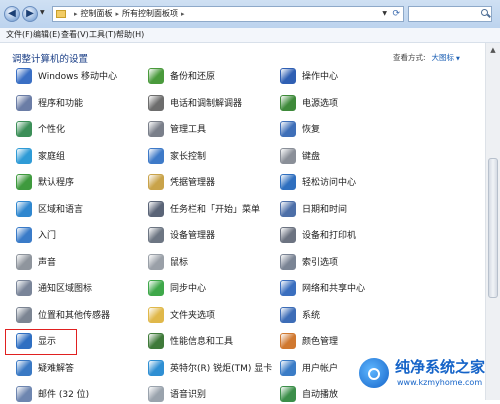 Image resolution: width=500 pixels, height=404 pixels. Describe the element at coordinates (130, 35) in the screenshot. I see `menu-help: 帮助(H)` at that location.